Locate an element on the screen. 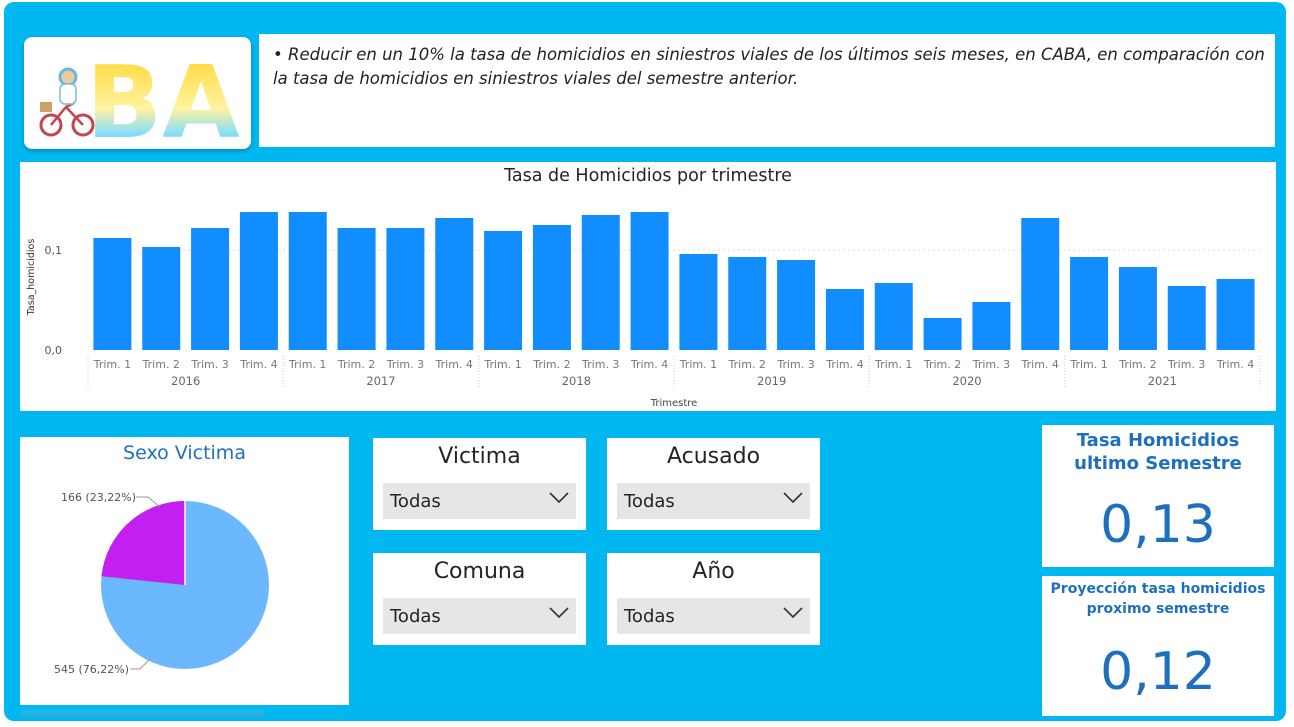 Image resolution: width=1294 pixels, height=727 pixels. y-tick-label: 0,0 is located at coordinates (54, 350).